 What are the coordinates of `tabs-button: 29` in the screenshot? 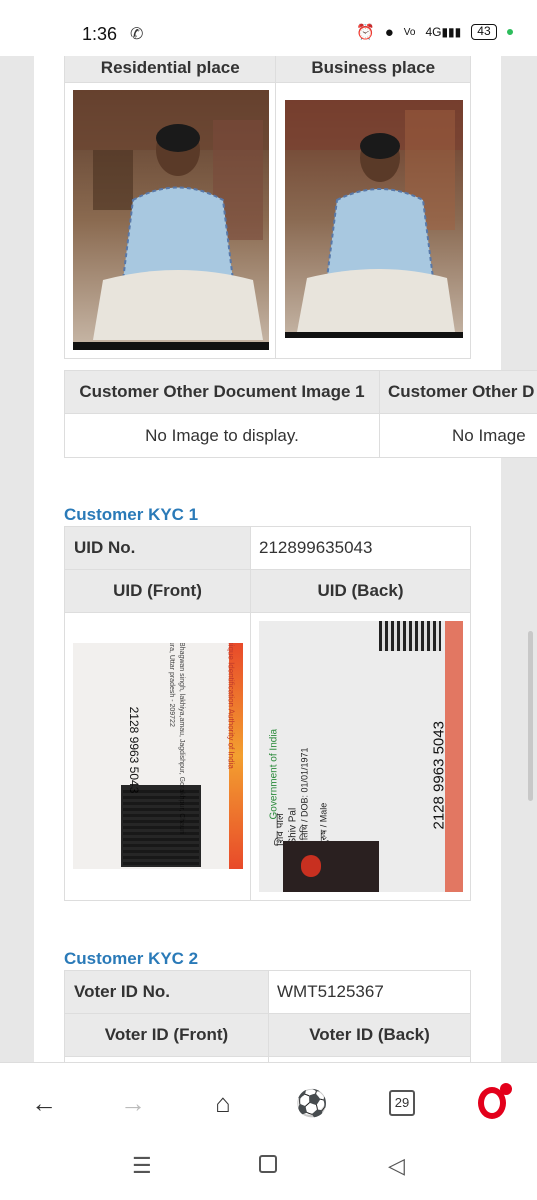 It's located at (402, 1103).